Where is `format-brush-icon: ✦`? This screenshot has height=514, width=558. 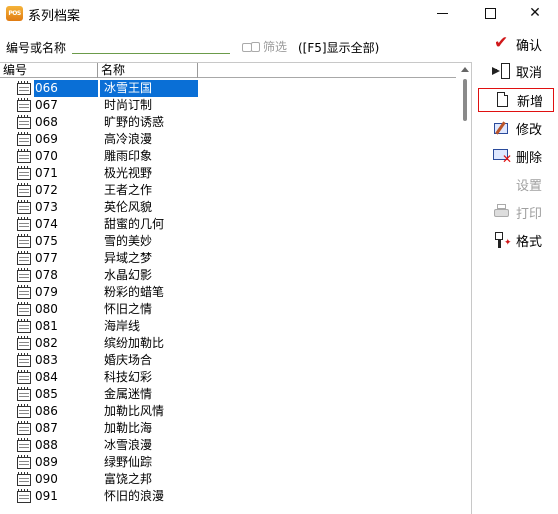 format-brush-icon: ✦ is located at coordinates (502, 240).